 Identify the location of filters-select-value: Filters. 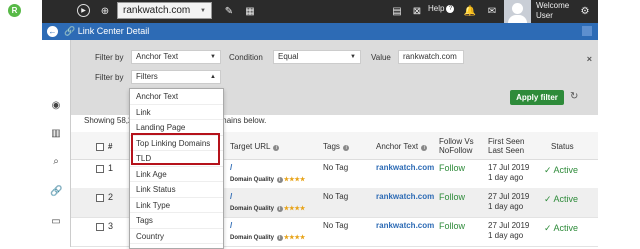
(147, 76).